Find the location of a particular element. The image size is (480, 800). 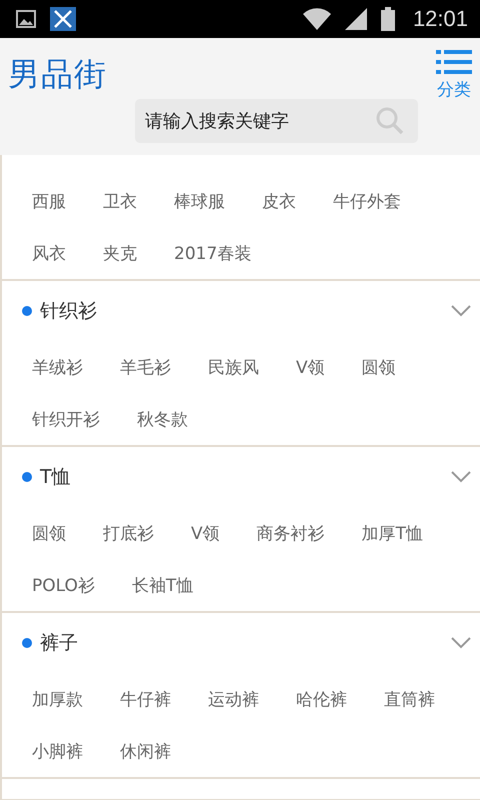

category-tag: 运动裤 is located at coordinates (233, 699).